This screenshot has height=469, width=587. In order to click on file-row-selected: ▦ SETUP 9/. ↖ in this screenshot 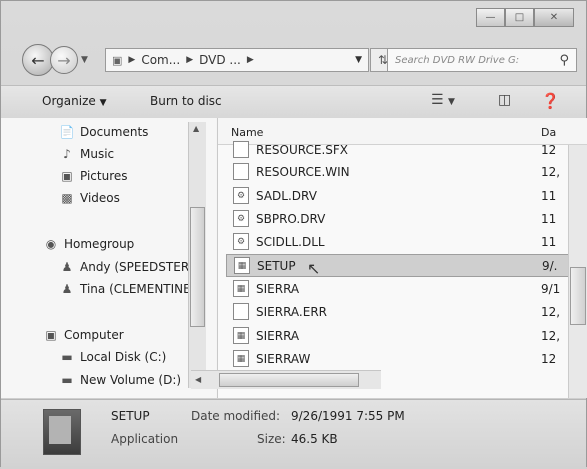, I will do `click(397, 266)`.